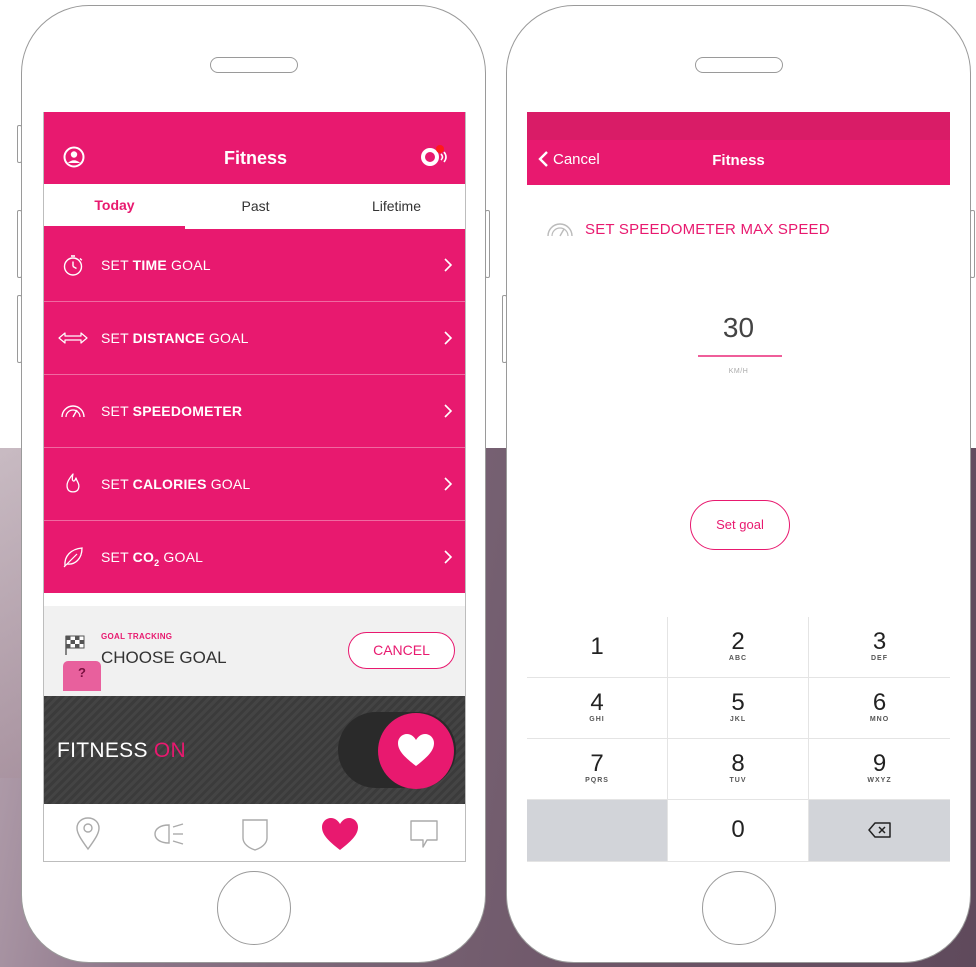 This screenshot has width=976, height=967. I want to click on fitness-state: ON, so click(170, 750).